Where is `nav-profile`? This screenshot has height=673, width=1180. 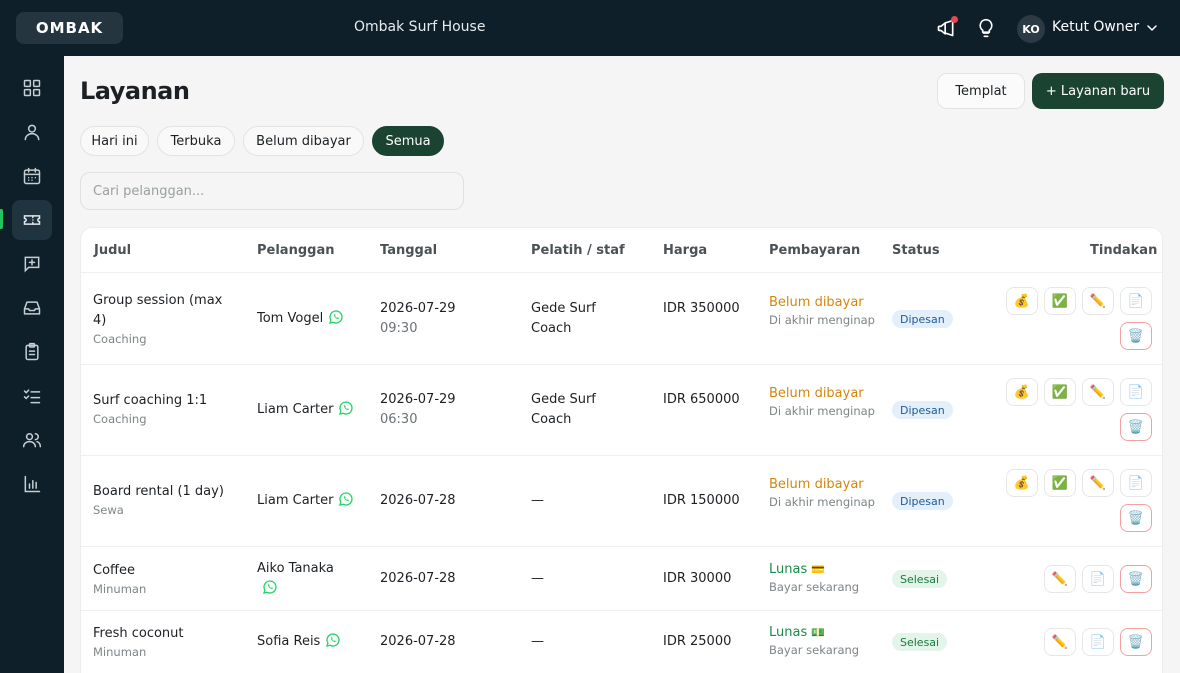 nav-profile is located at coordinates (32, 132).